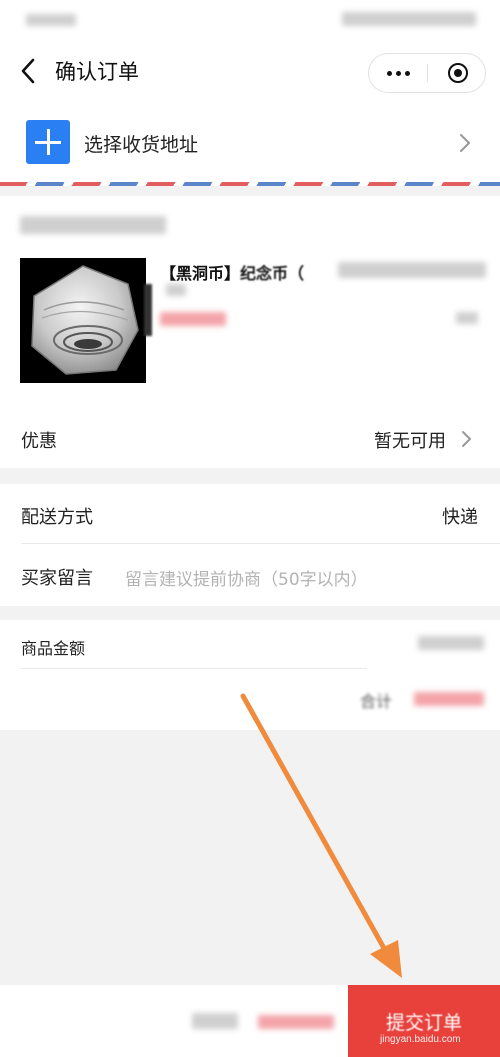 The width and height of the screenshot is (500, 1057). Describe the element at coordinates (398, 73) in the screenshot. I see `more-dots-icon` at that location.